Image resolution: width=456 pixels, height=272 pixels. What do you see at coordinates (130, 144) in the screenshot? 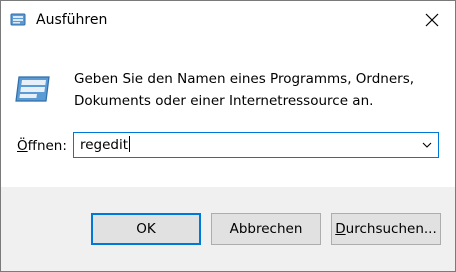
I see `text-cursor` at bounding box center [130, 144].